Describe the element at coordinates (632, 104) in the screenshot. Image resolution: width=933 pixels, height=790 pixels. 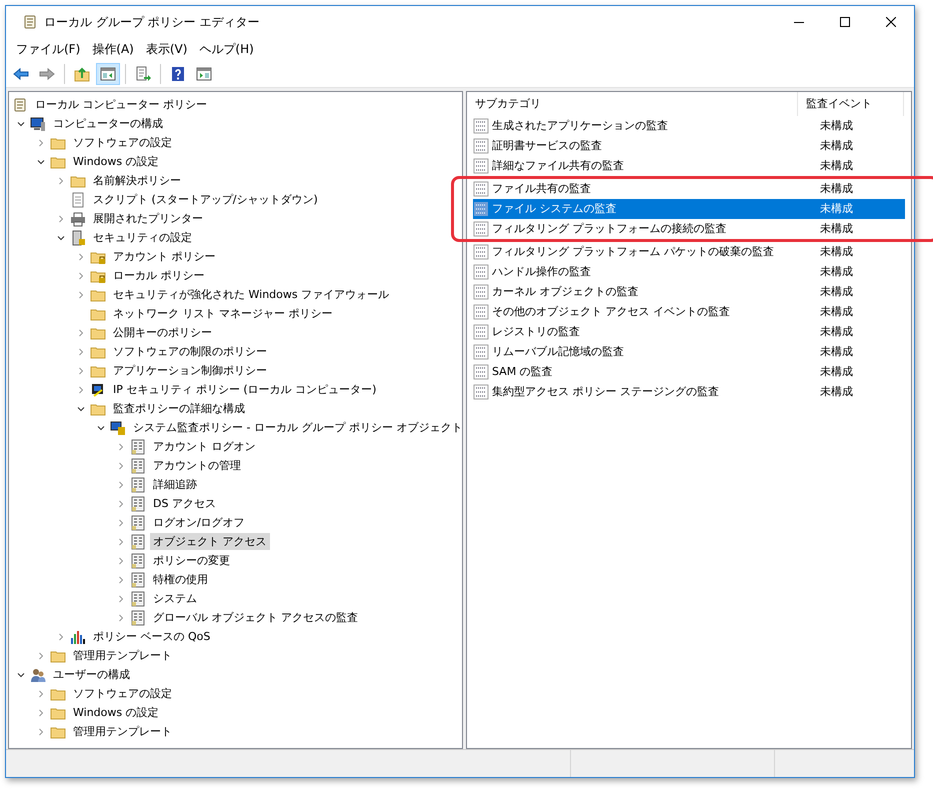
I see `column-header: サブカテゴリ` at that location.